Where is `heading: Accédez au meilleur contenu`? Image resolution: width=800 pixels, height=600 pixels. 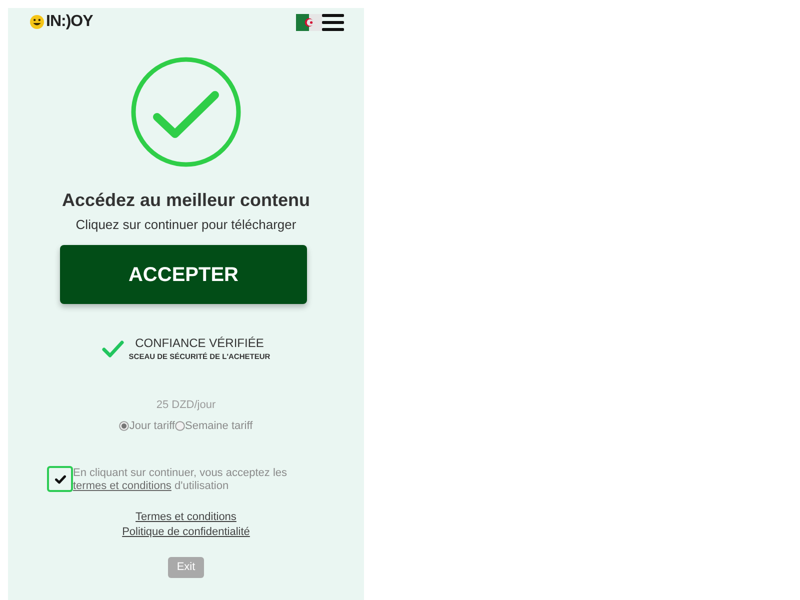 heading: Accédez au meilleur contenu is located at coordinates (186, 200).